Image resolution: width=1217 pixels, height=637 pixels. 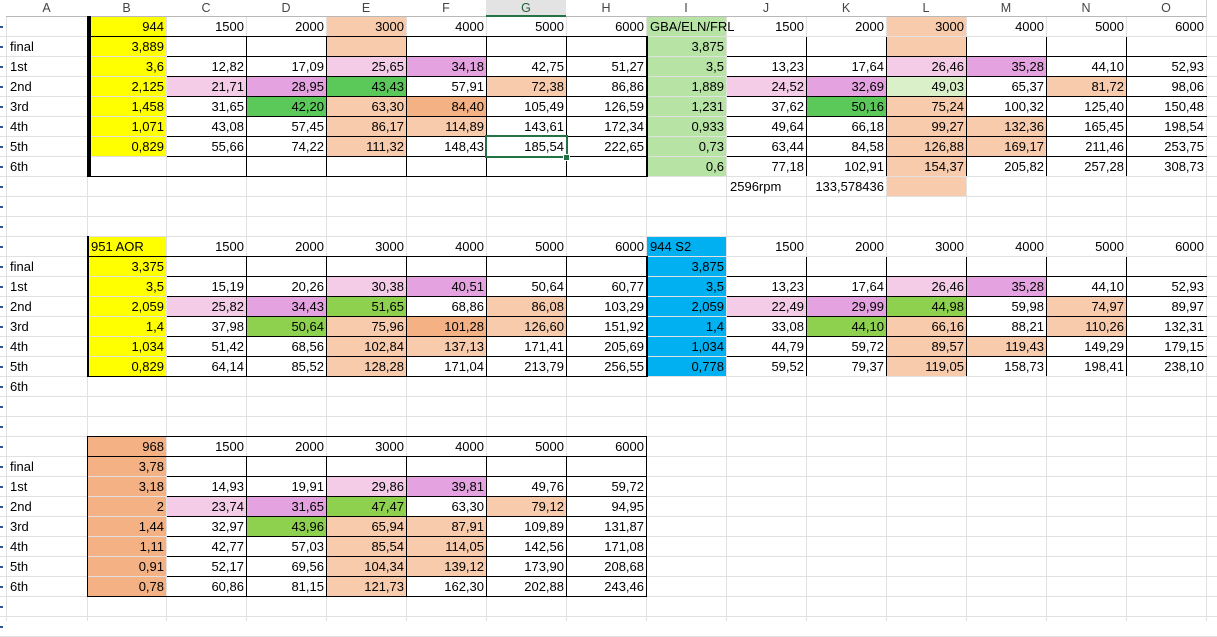 What do you see at coordinates (766, 8) in the screenshot?
I see `column-header-j: J` at bounding box center [766, 8].